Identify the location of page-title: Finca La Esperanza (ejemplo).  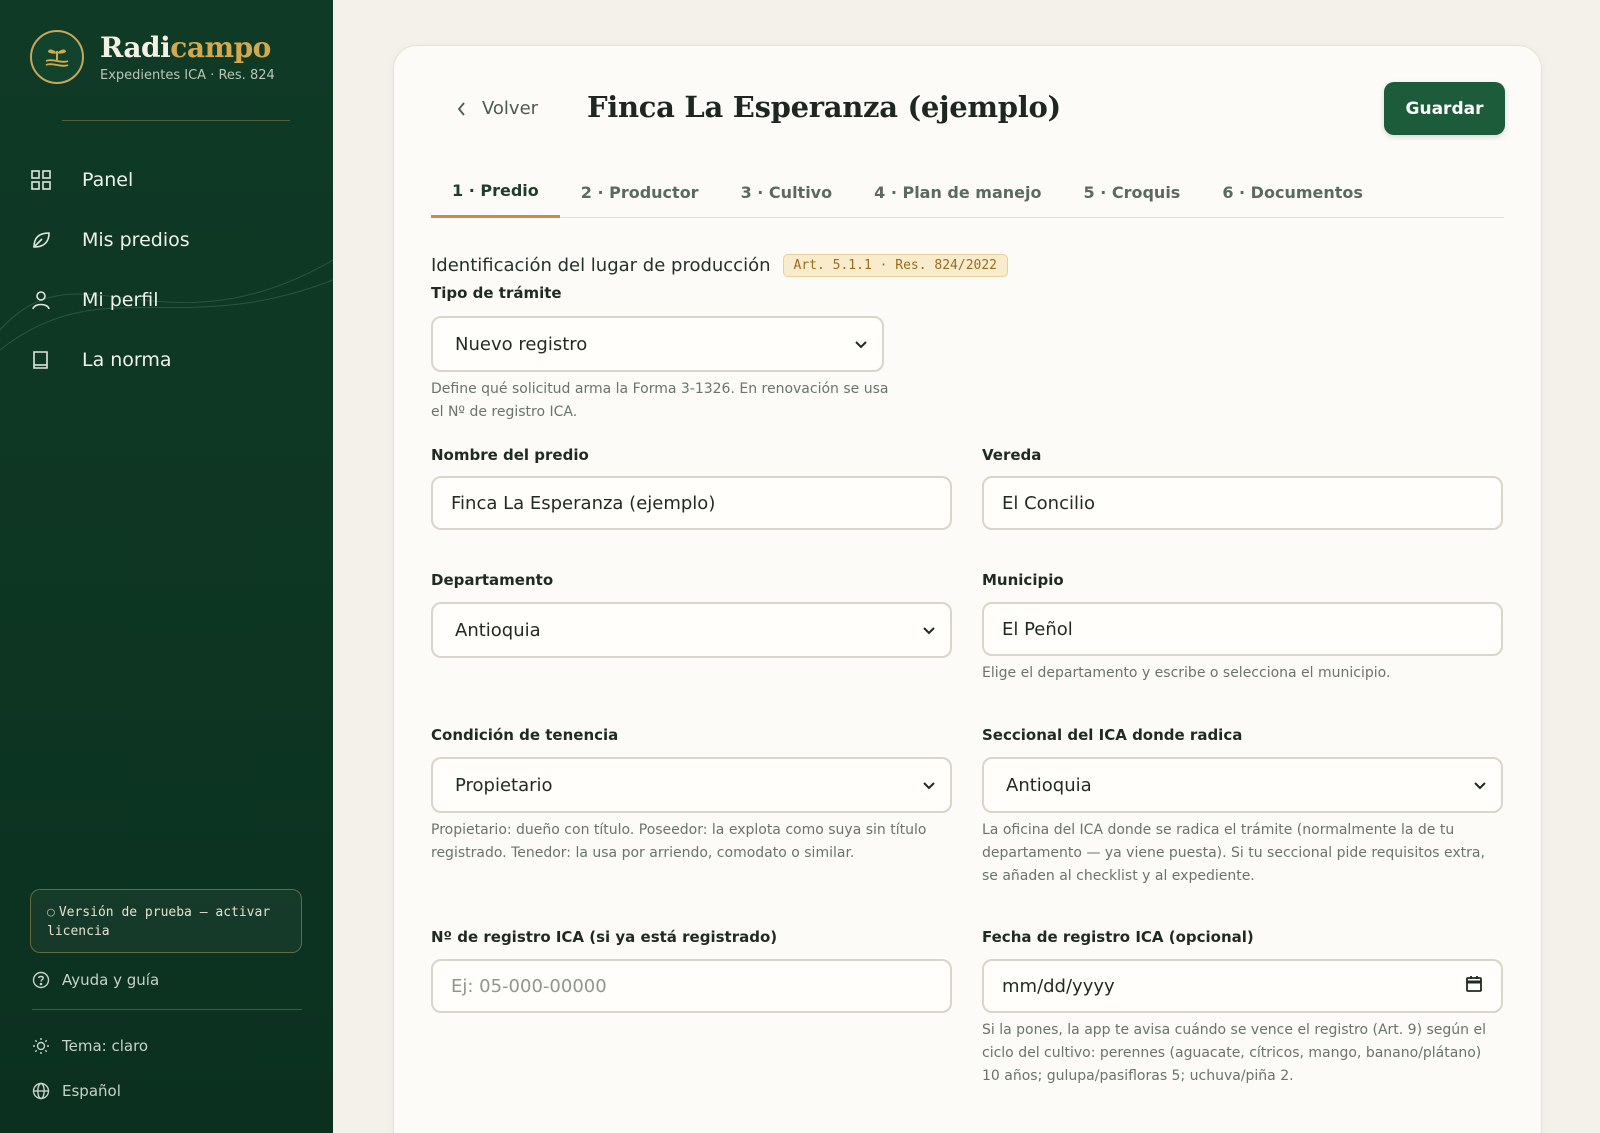
(824, 107).